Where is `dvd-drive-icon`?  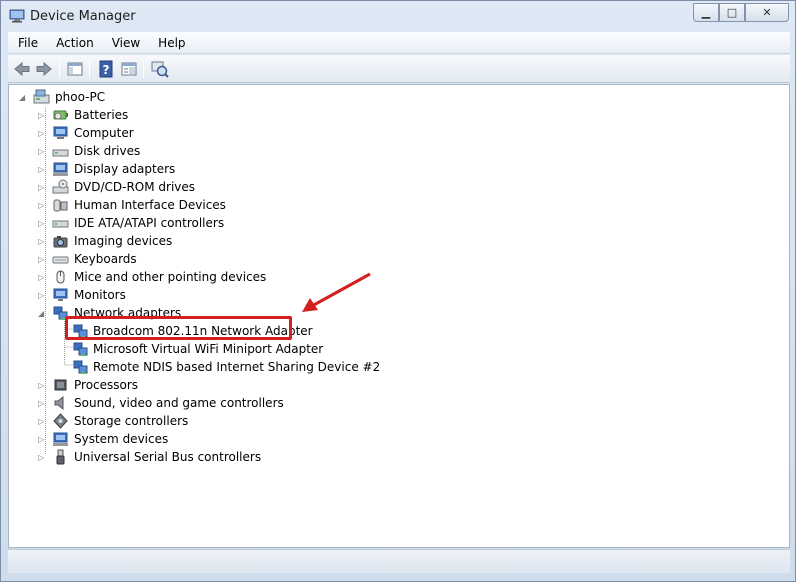
dvd-drive-icon is located at coordinates (60, 186).